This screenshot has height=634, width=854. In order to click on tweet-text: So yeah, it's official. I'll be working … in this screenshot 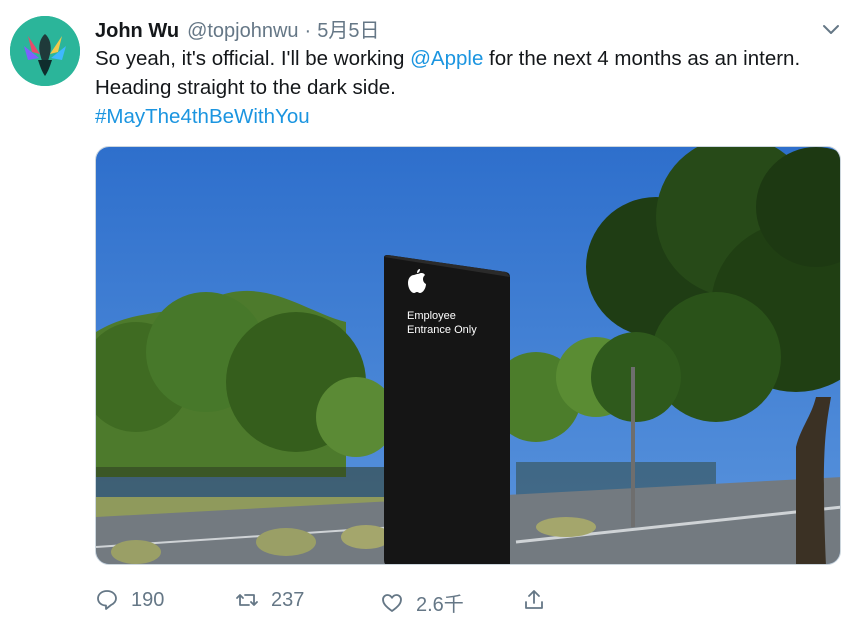, I will do `click(467, 87)`.